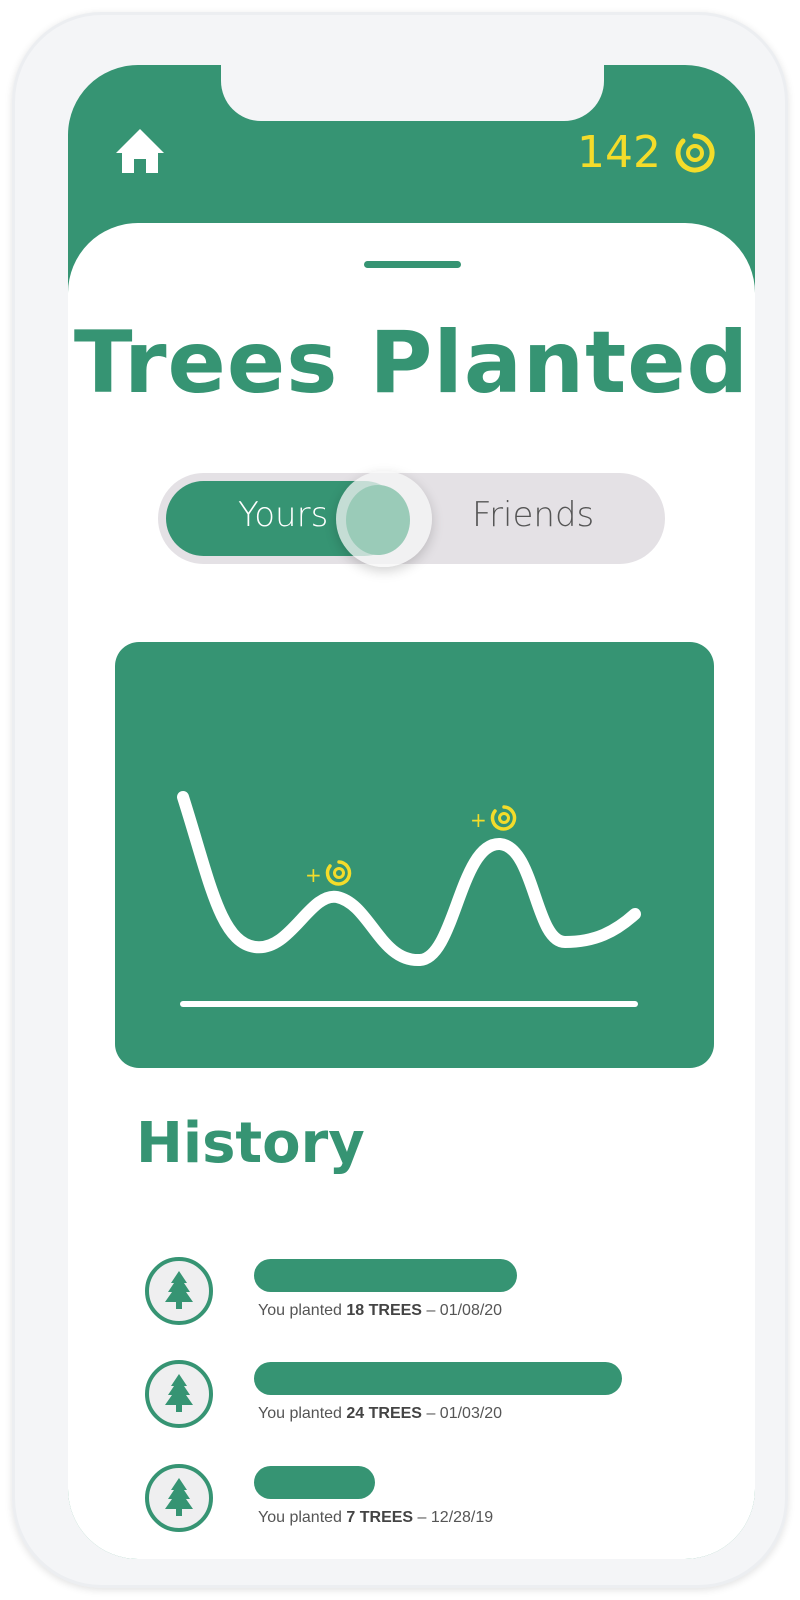 The height and width of the screenshot is (1600, 800). I want to click on coin-balance: 142, so click(646, 152).